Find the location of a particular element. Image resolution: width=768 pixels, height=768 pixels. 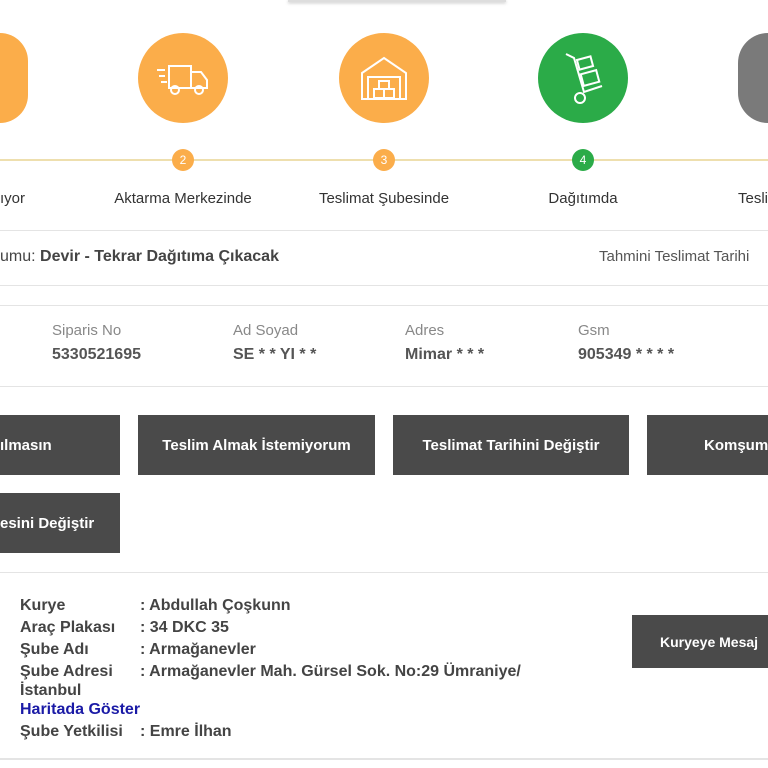

plate-key: Araç Plakası is located at coordinates (68, 627).